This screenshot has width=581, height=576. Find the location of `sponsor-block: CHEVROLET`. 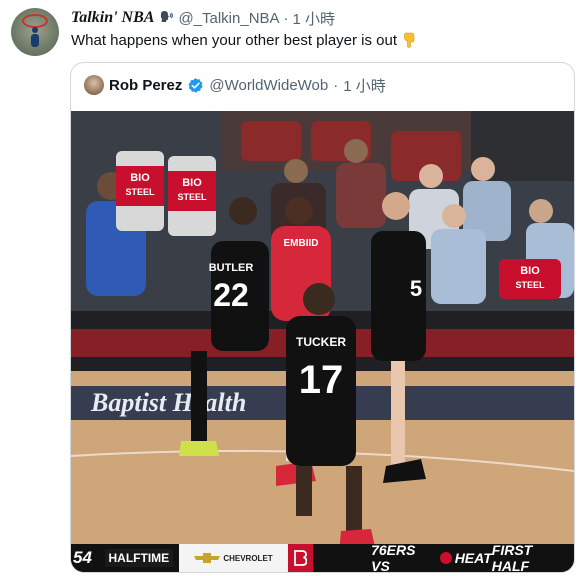

sponsor-block: CHEVROLET is located at coordinates (233, 558).